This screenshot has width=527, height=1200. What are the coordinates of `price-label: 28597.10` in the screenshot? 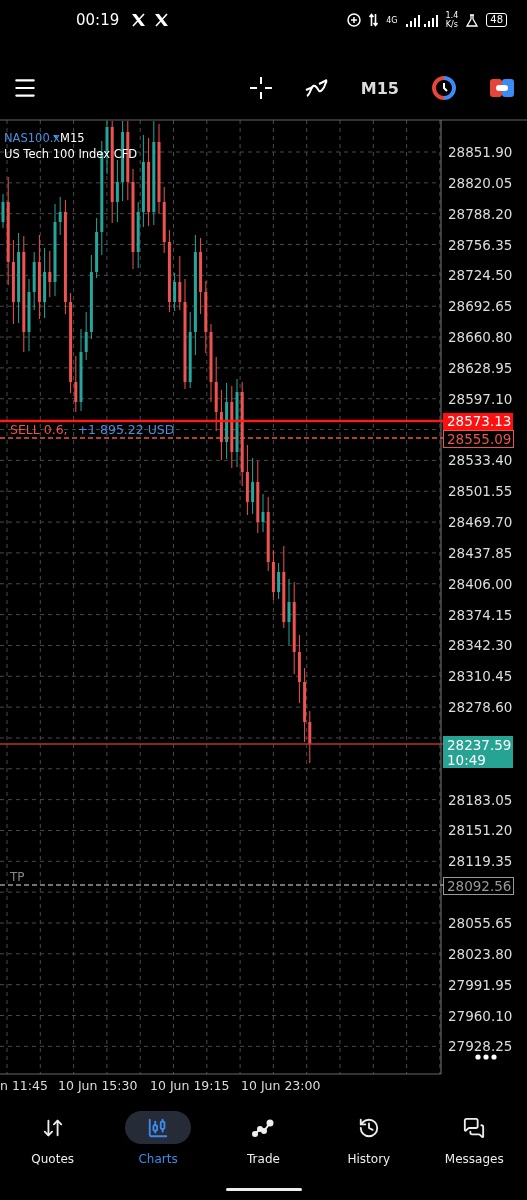 It's located at (480, 398).